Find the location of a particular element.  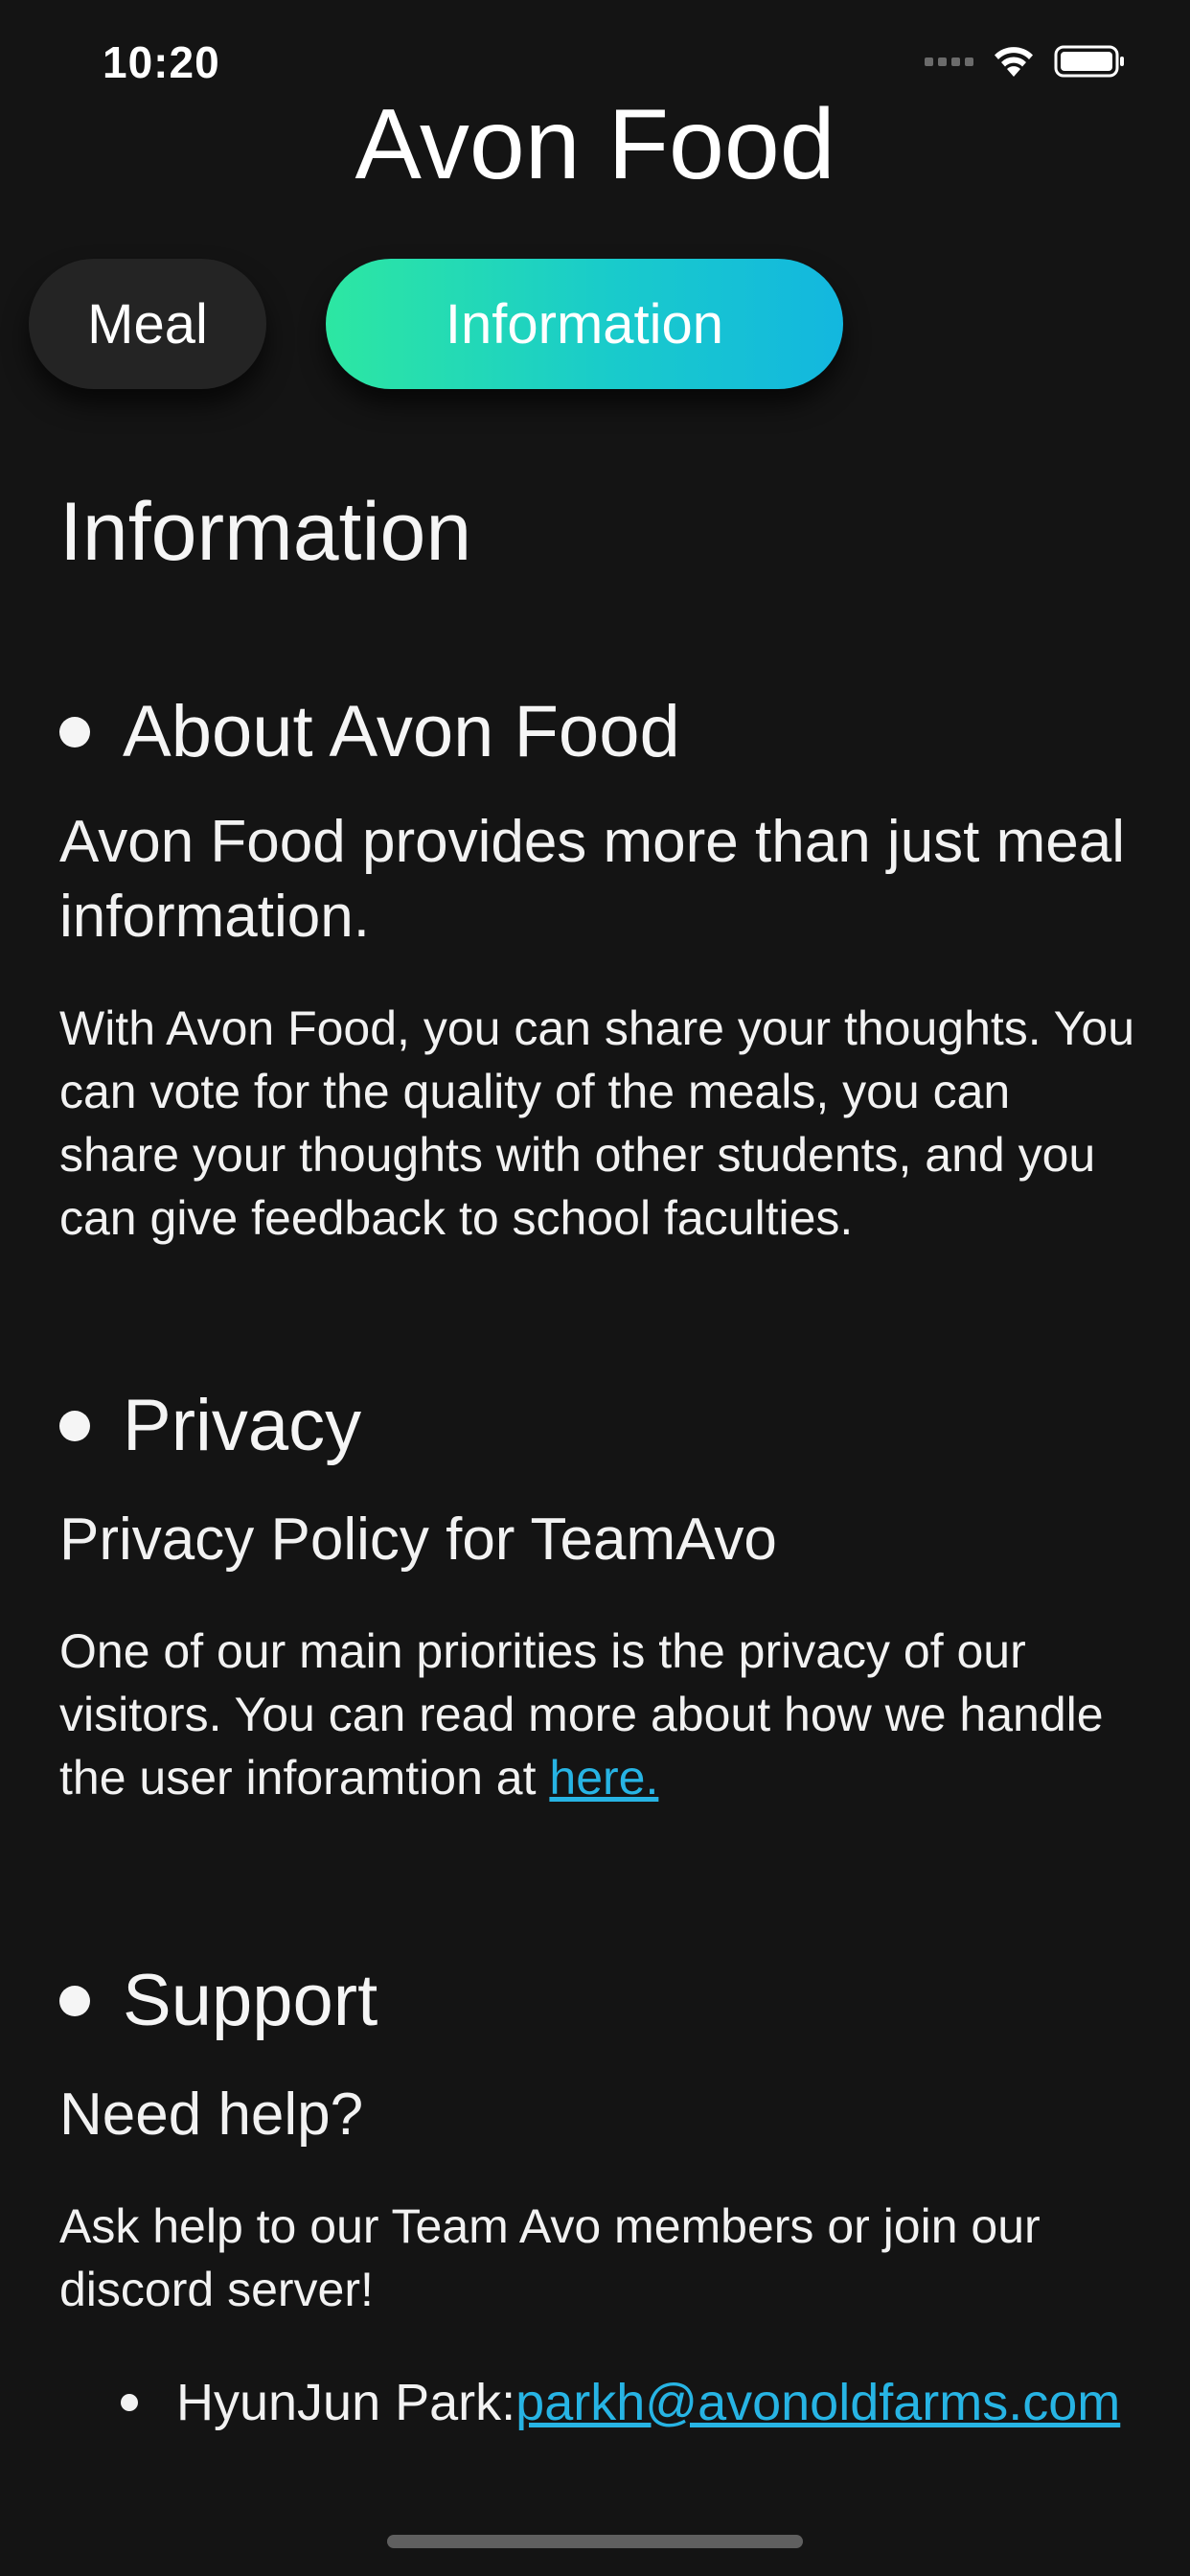

privacy-policy-link: here. is located at coordinates (604, 1778).